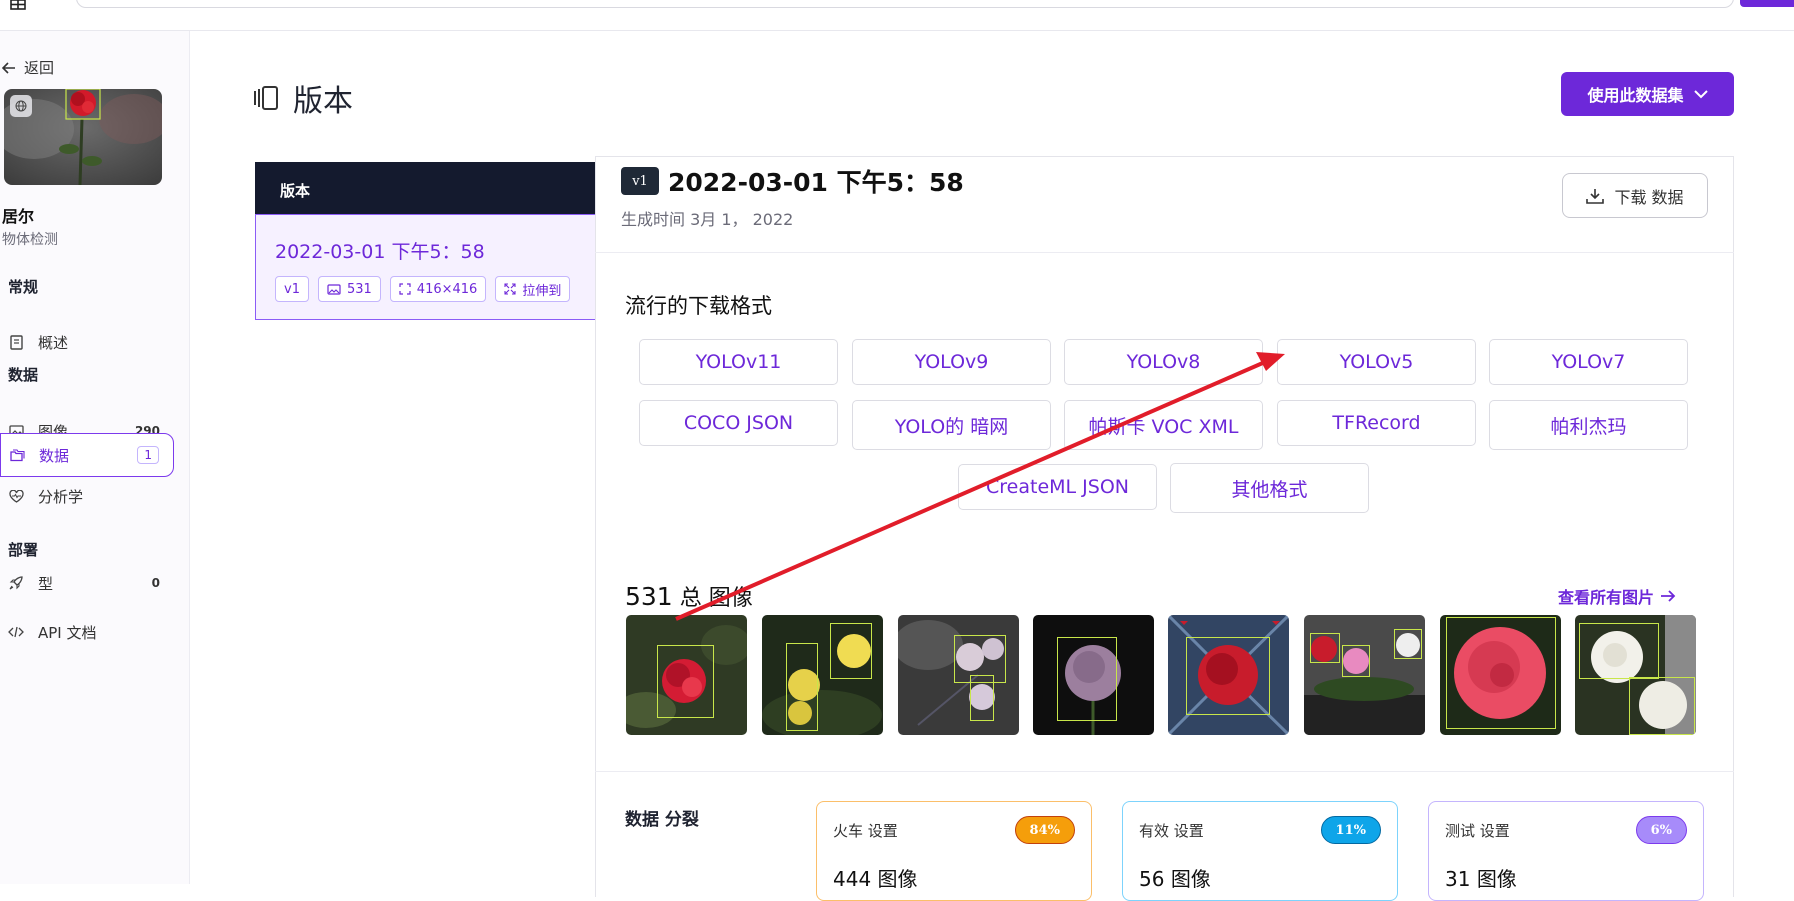  What do you see at coordinates (83, 137) in the screenshot?
I see `project-thumbnail` at bounding box center [83, 137].